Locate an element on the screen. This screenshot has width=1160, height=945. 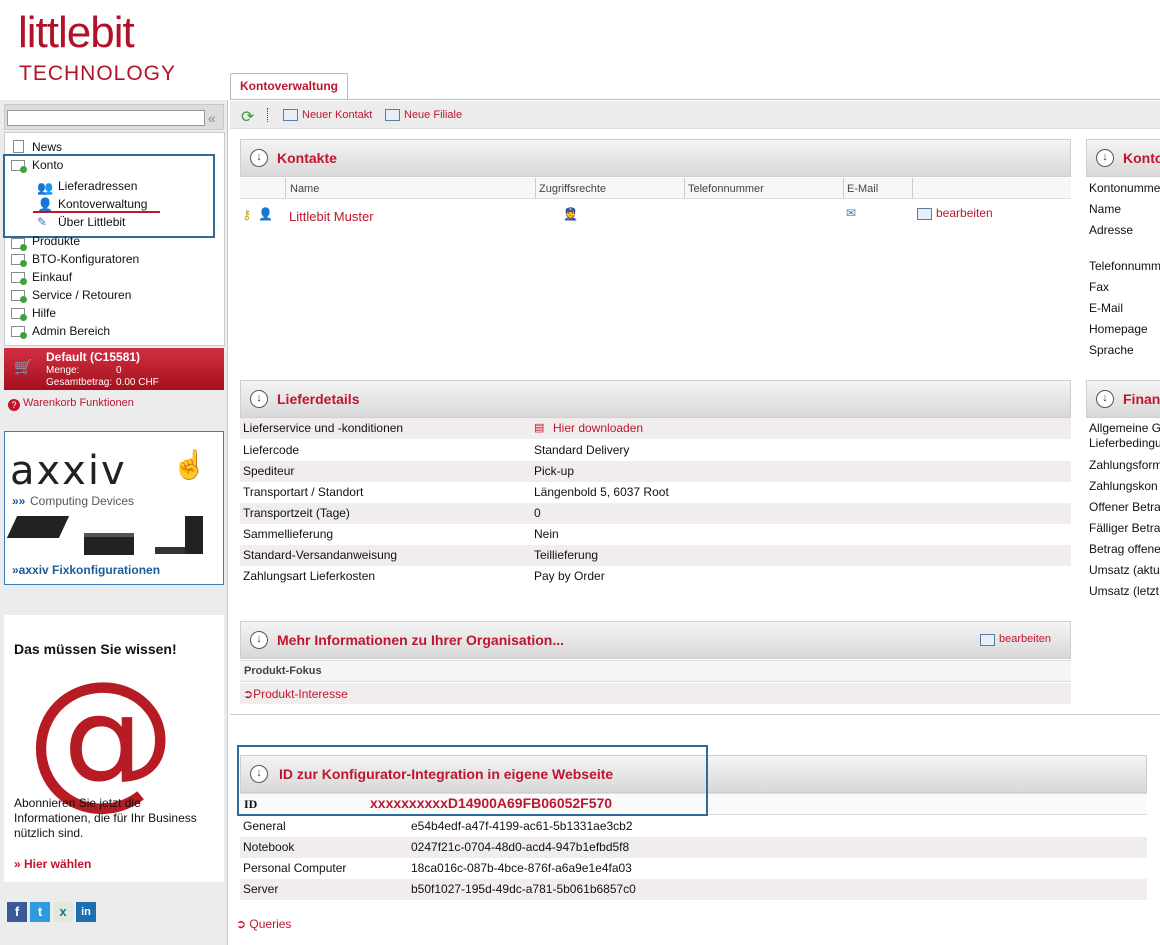
row-label: Sammellieferung is located at coordinates (288, 534).